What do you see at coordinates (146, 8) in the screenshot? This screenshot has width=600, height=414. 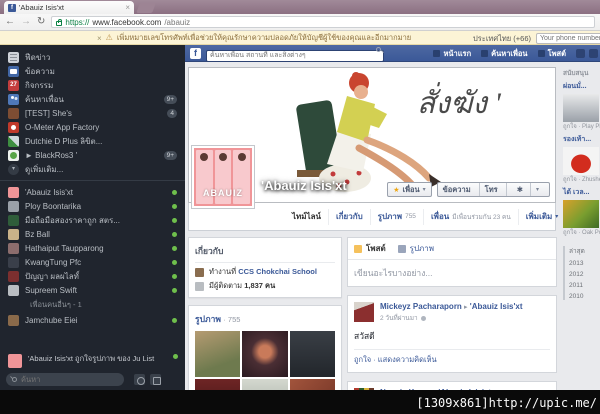 I see `new-tab-button` at bounding box center [146, 8].